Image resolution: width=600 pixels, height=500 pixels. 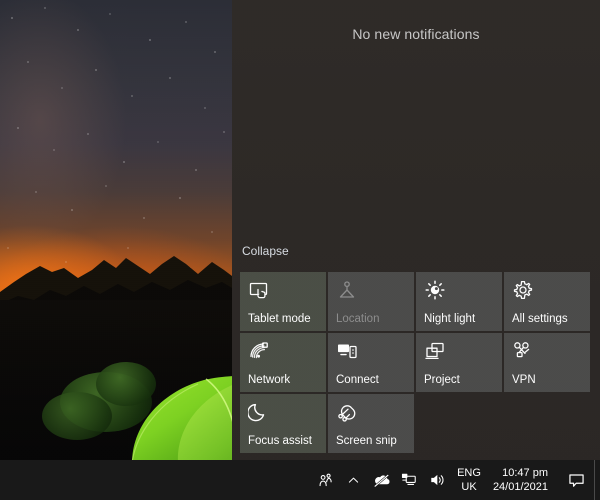 What do you see at coordinates (259, 290) in the screenshot?
I see `tablet-mode-icon` at bounding box center [259, 290].